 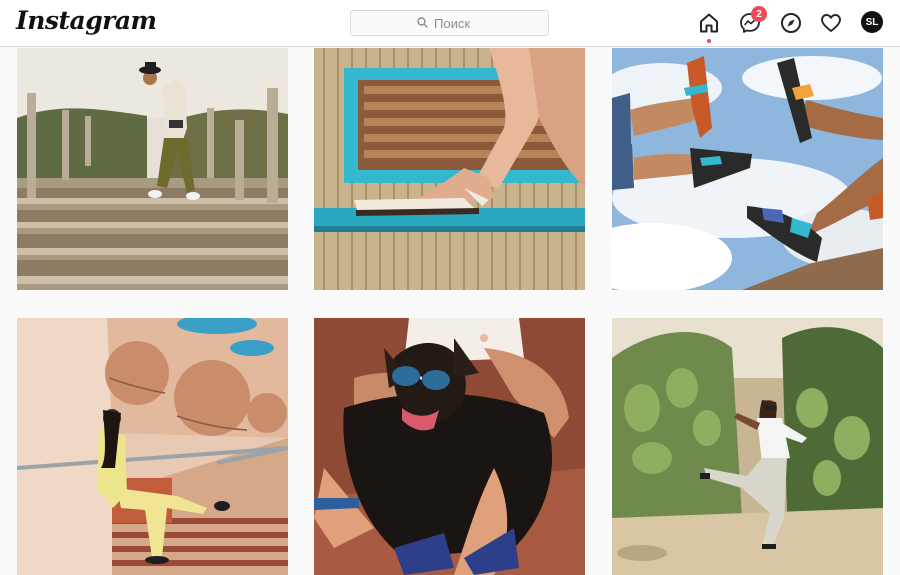 What do you see at coordinates (709, 23) in the screenshot?
I see `home-icon` at bounding box center [709, 23].